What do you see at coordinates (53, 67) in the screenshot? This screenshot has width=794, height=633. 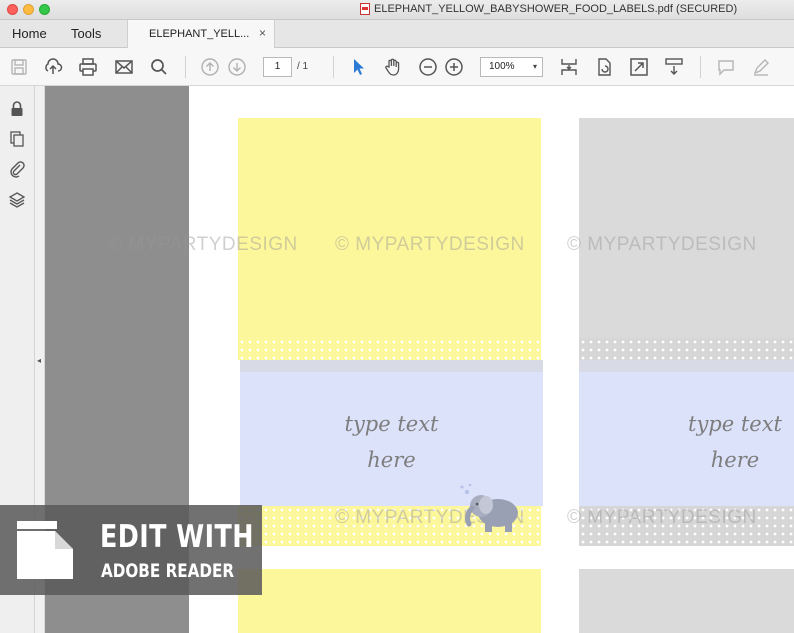 I see `upload-icon` at bounding box center [53, 67].